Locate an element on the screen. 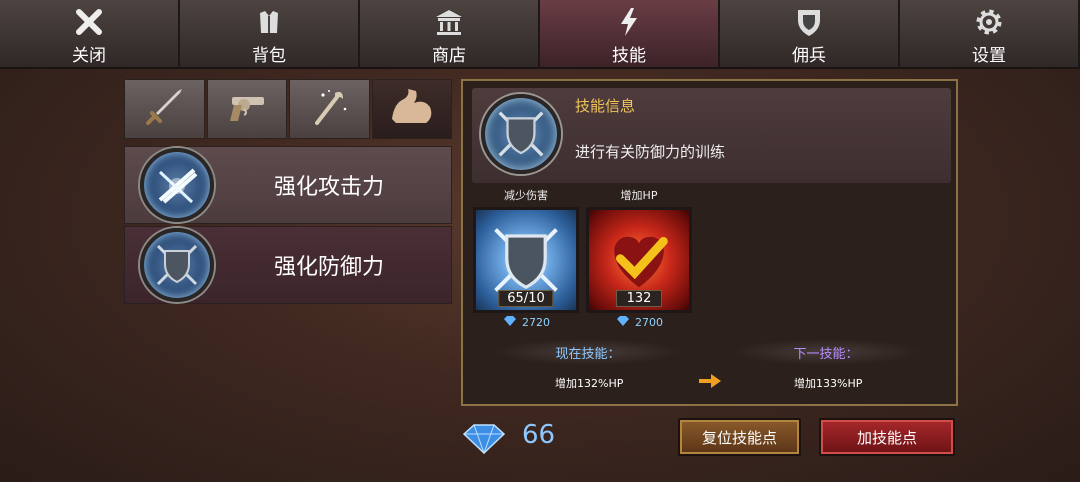  skill-item-attack: 强化攻击力 is located at coordinates (288, 185).